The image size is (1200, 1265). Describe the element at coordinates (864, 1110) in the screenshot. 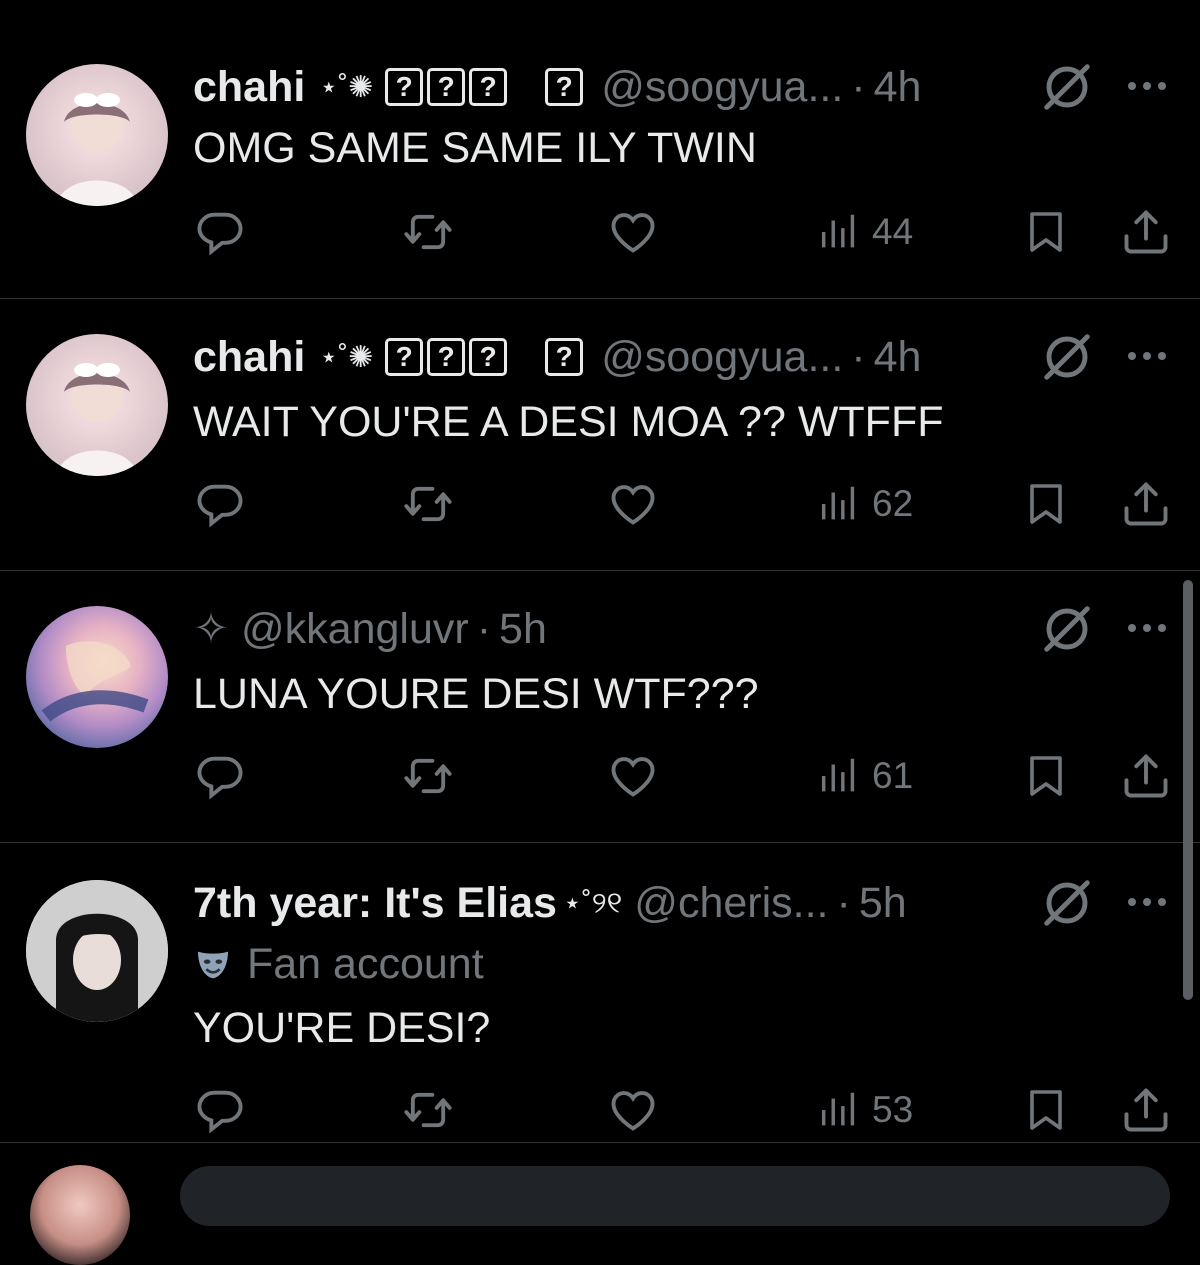

I see `views-button: 53` at that location.